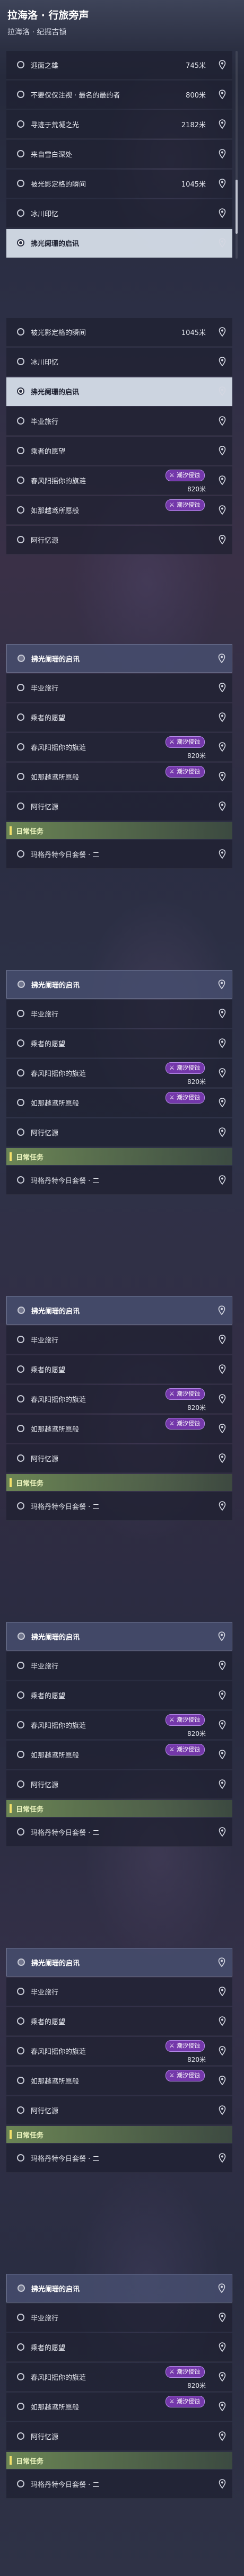  I want to click on quest-row: 不要仅仅注视 · 最名的最的者 800米, so click(119, 95).